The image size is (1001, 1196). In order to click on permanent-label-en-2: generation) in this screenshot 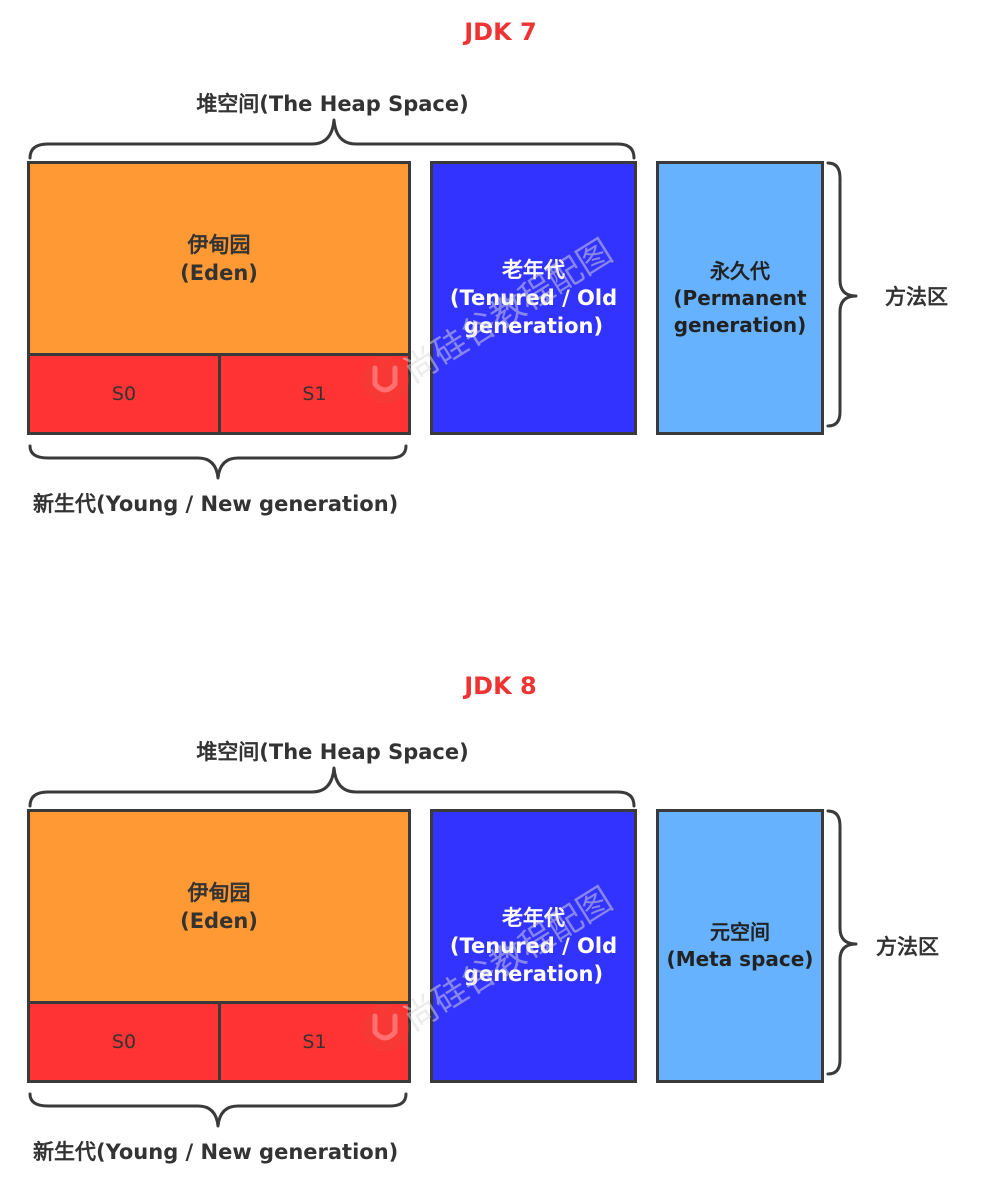, I will do `click(740, 324)`.